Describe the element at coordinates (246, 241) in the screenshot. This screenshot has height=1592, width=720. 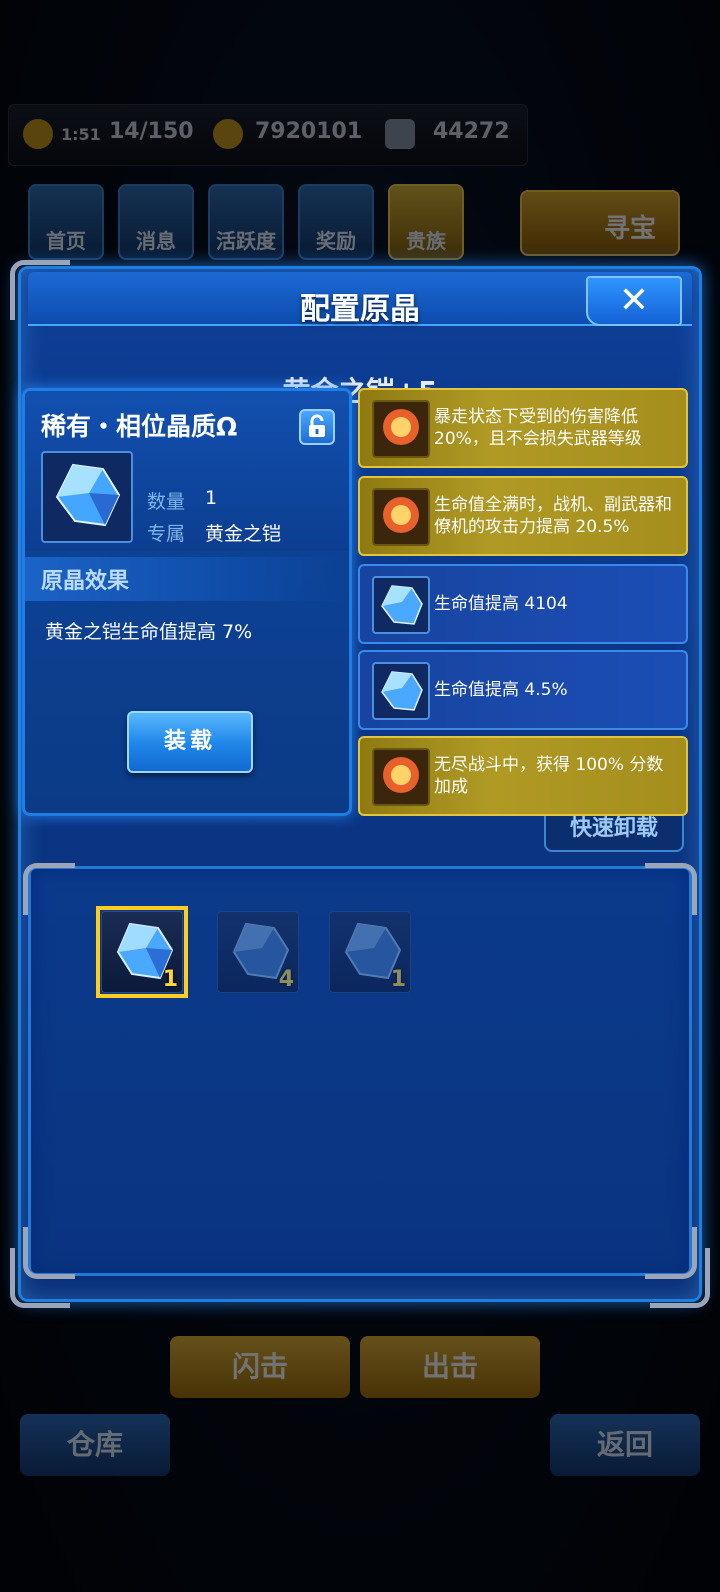
I see `nav-activity-label: 活跃度` at that location.